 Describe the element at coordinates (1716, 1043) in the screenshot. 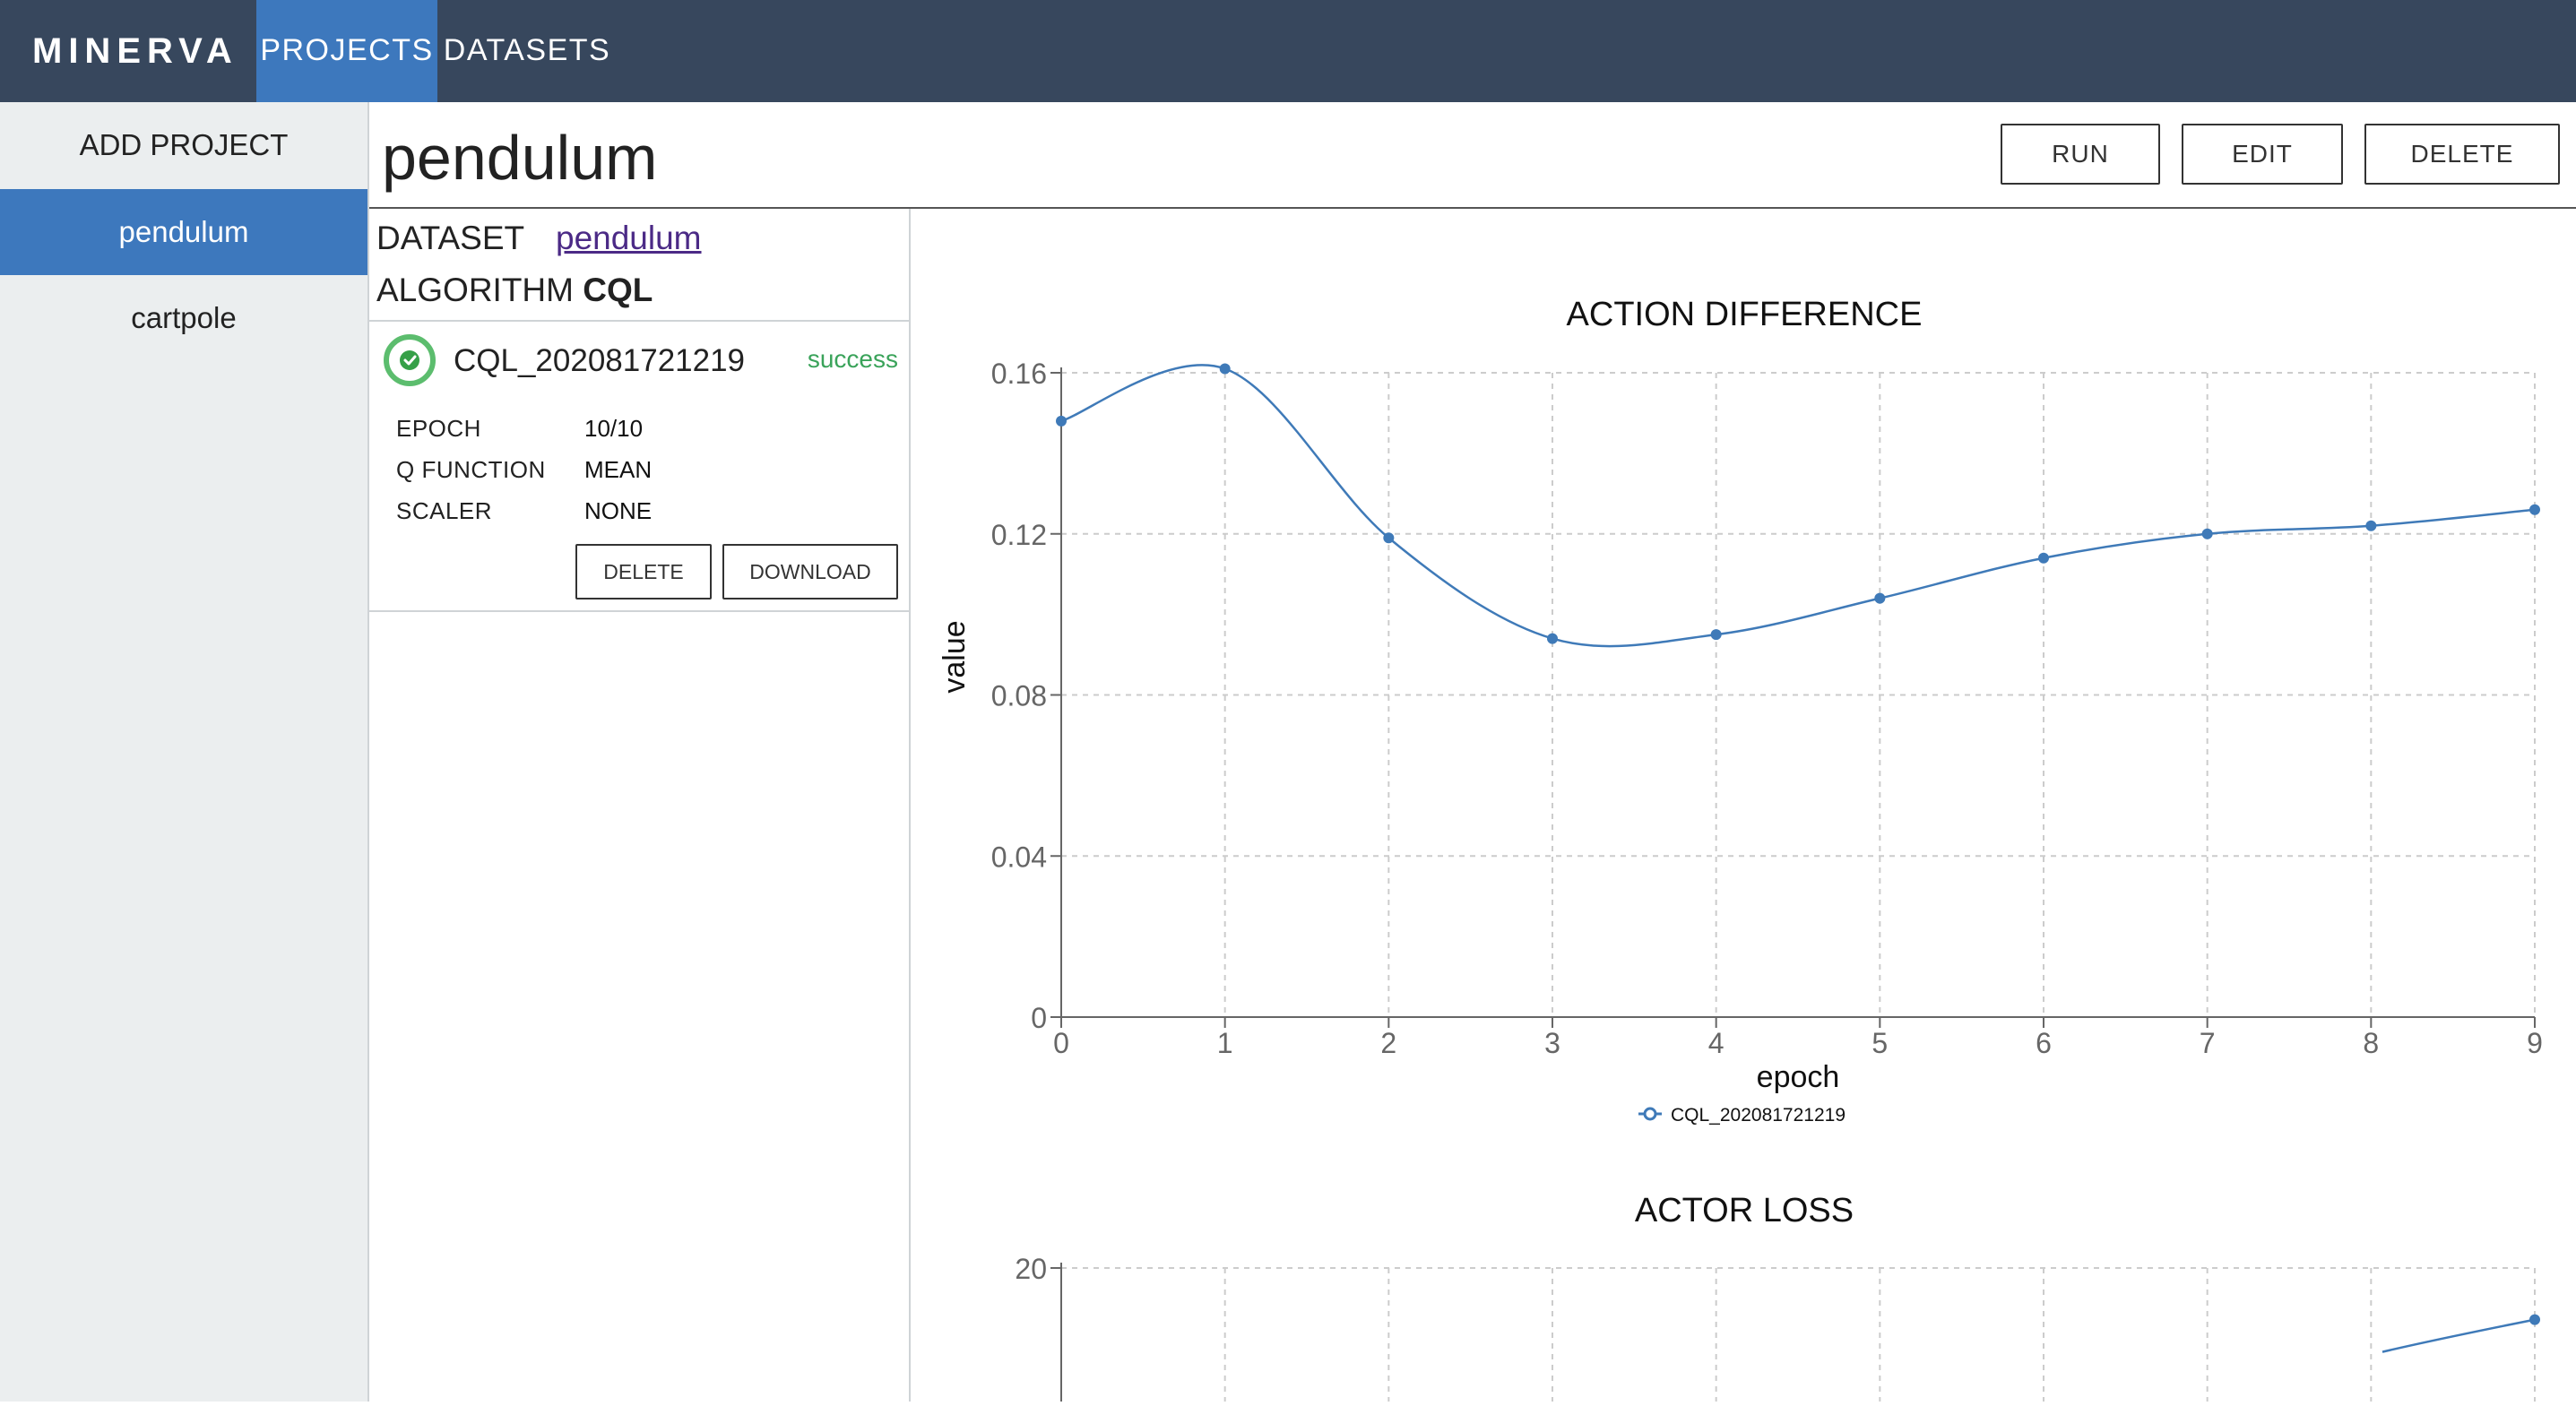

I see `x-tick-label: 4` at that location.